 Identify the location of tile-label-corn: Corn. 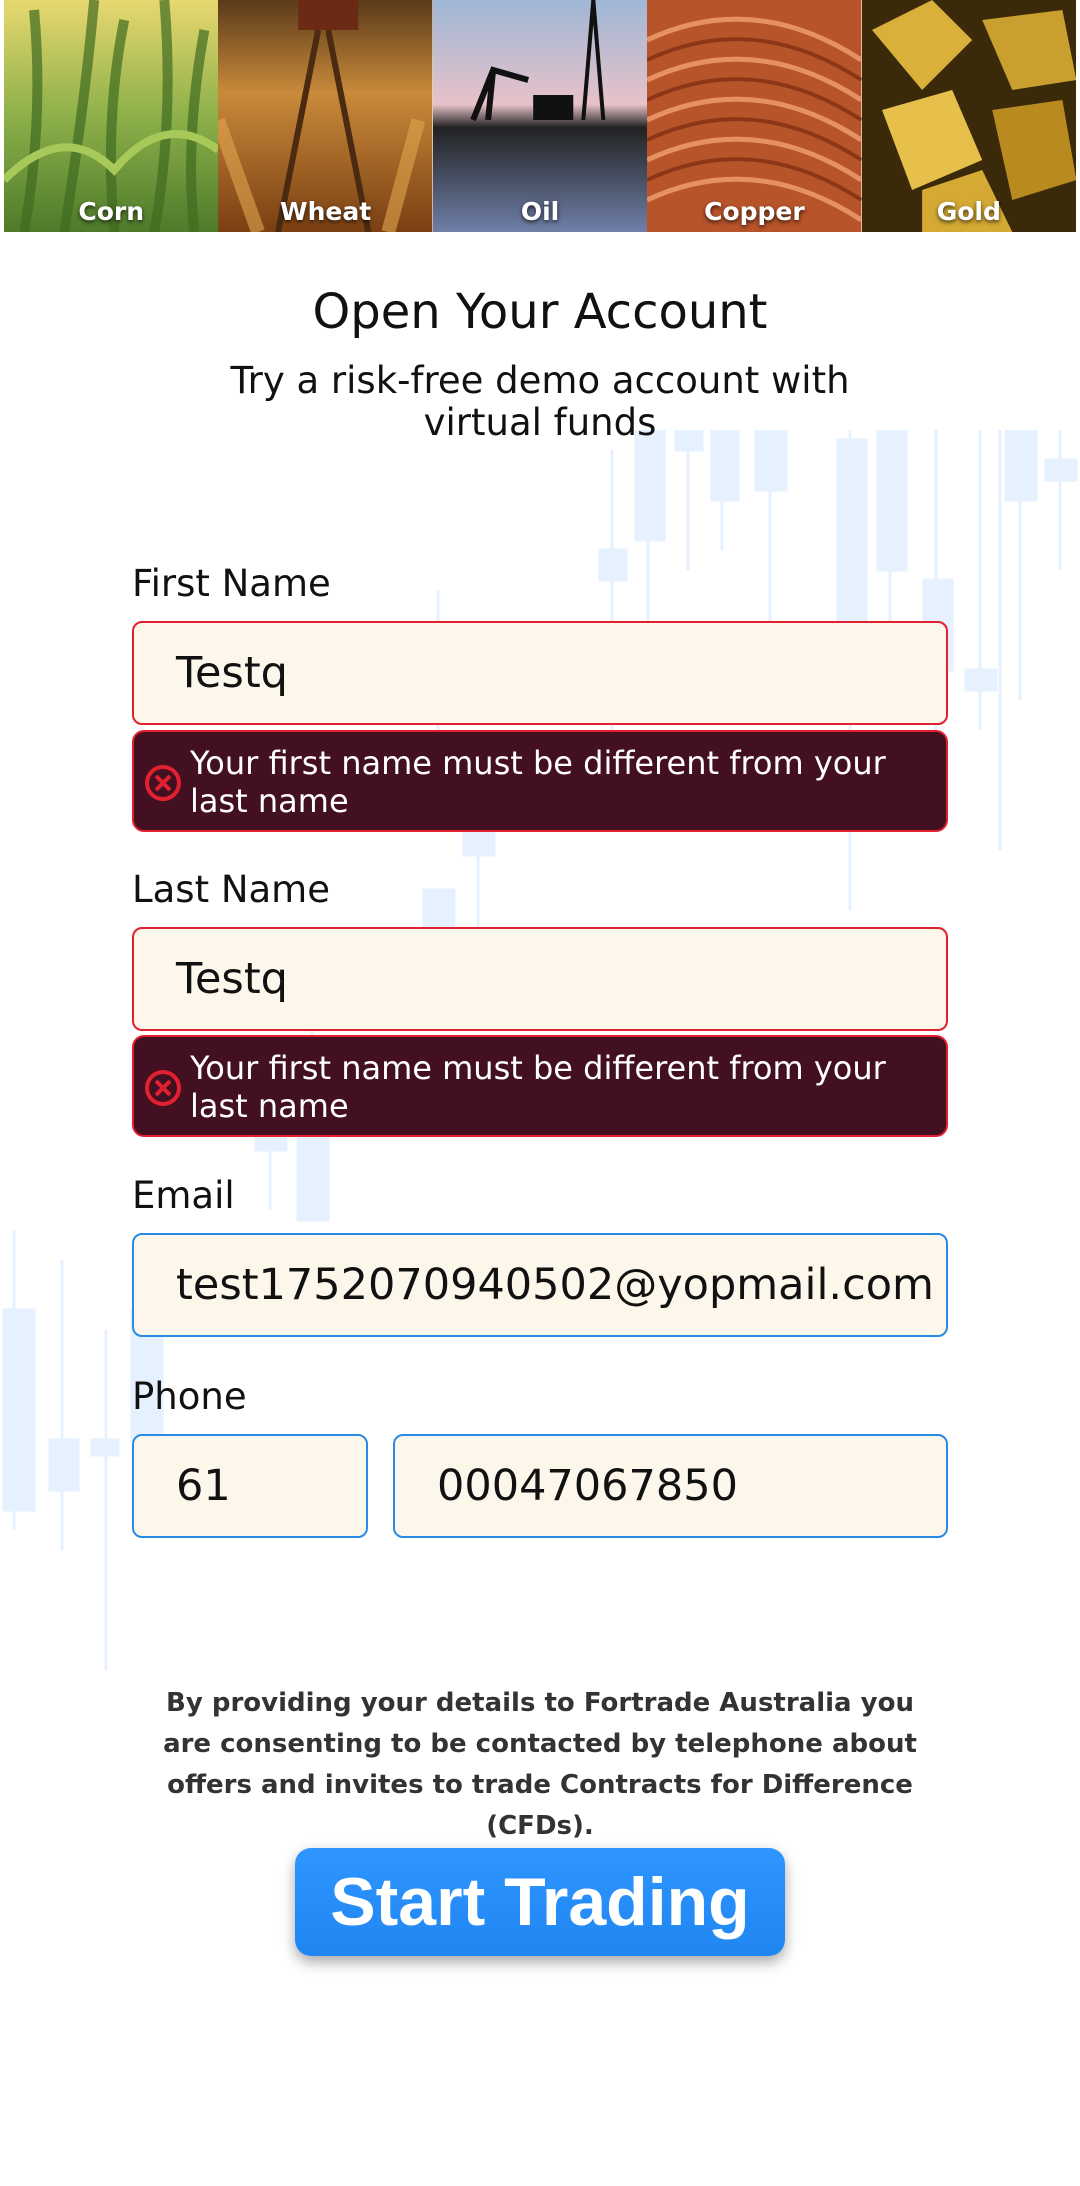
(111, 211).